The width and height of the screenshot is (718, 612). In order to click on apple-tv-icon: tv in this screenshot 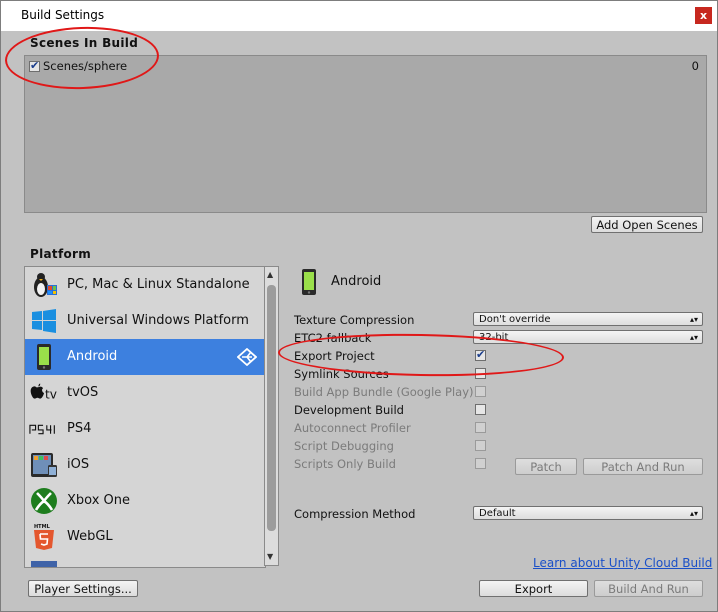, I will do `click(44, 393)`.